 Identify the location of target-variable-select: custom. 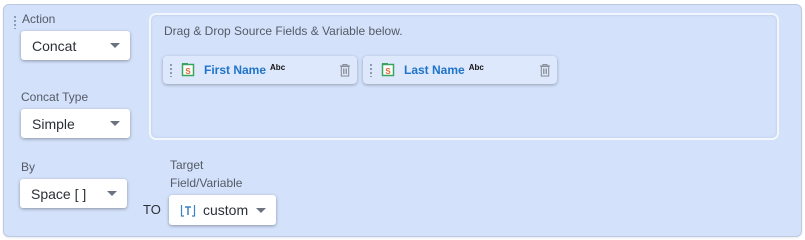
(222, 210).